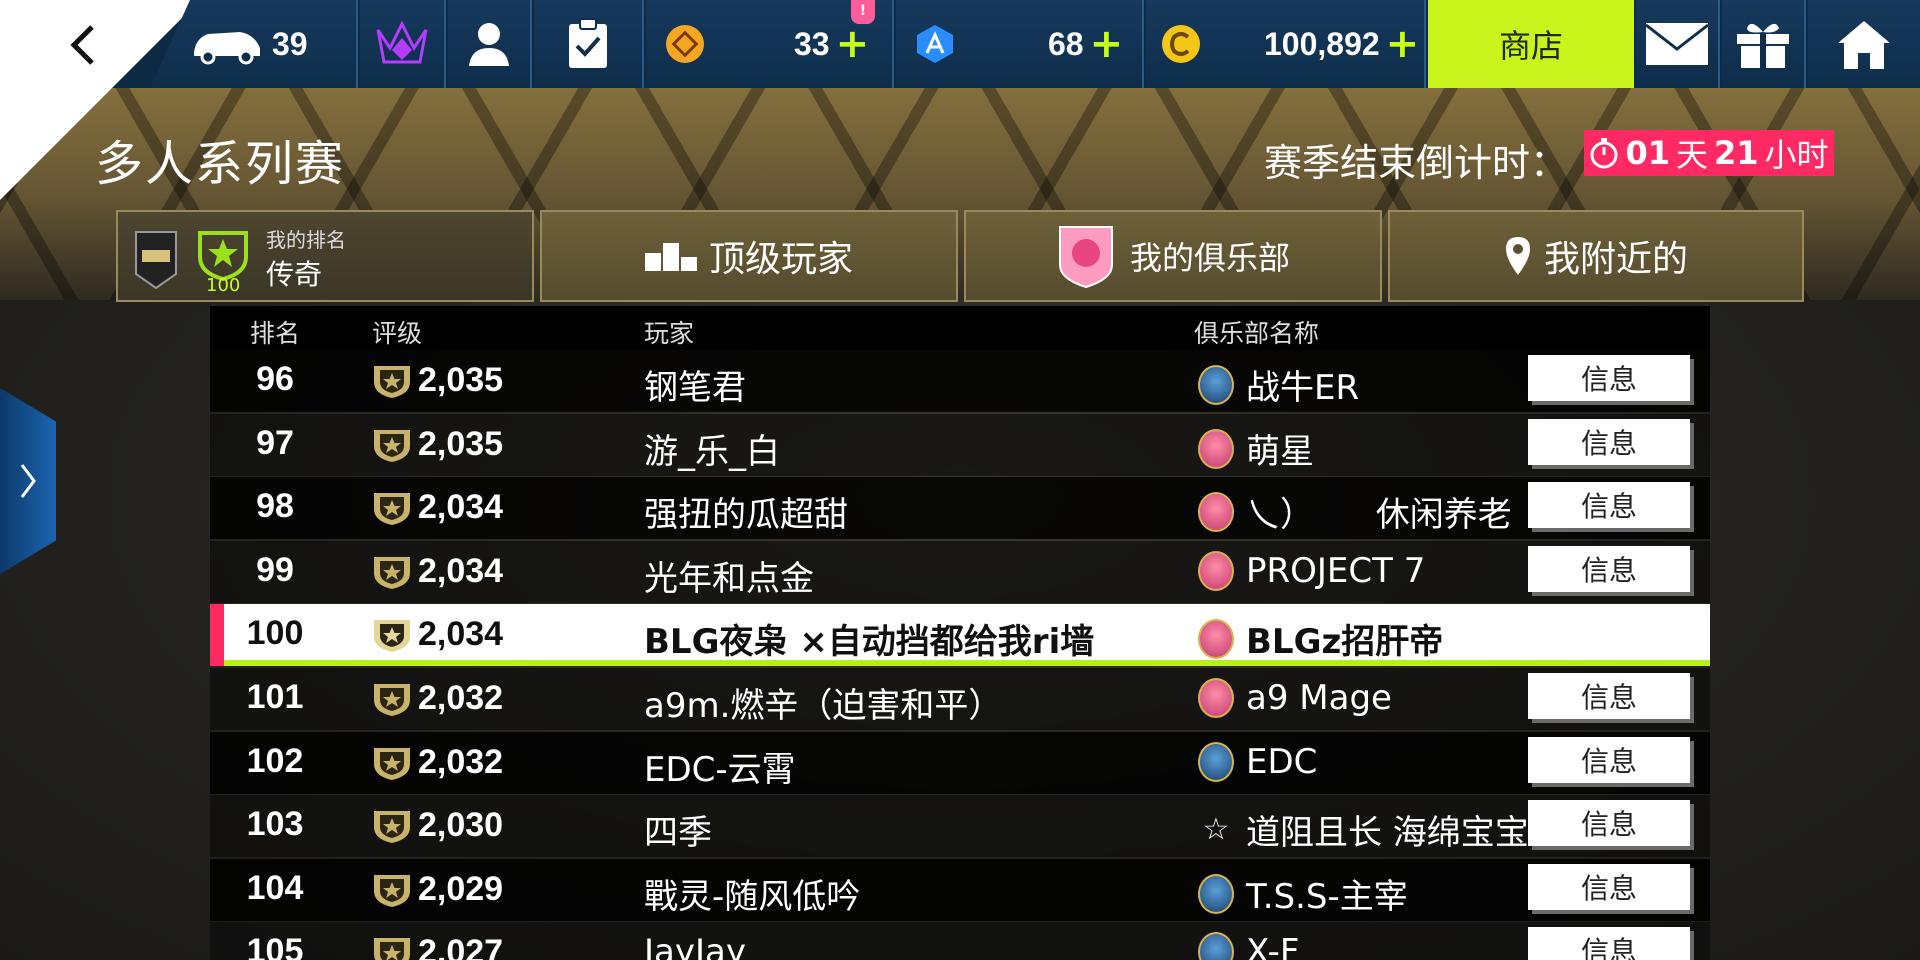 The image size is (1920, 960). I want to click on row-player-name: 游_乐_白, so click(712, 448).